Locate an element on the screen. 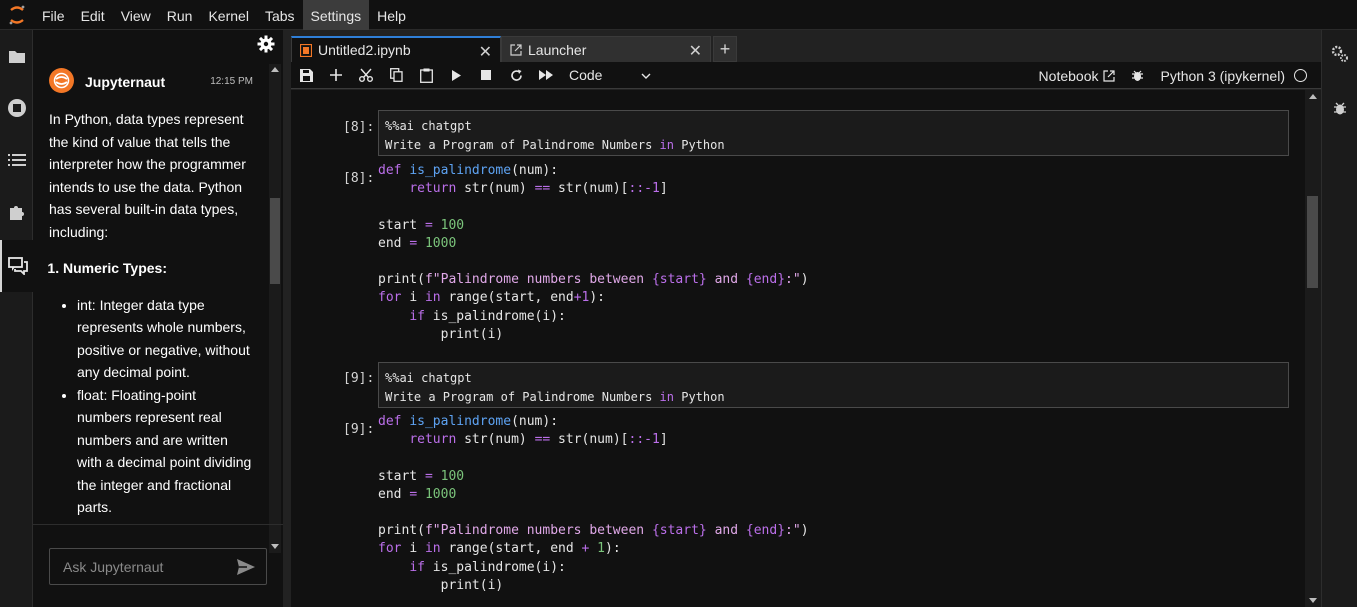 The image size is (1357, 607). insert-cell-button is located at coordinates (336, 75).